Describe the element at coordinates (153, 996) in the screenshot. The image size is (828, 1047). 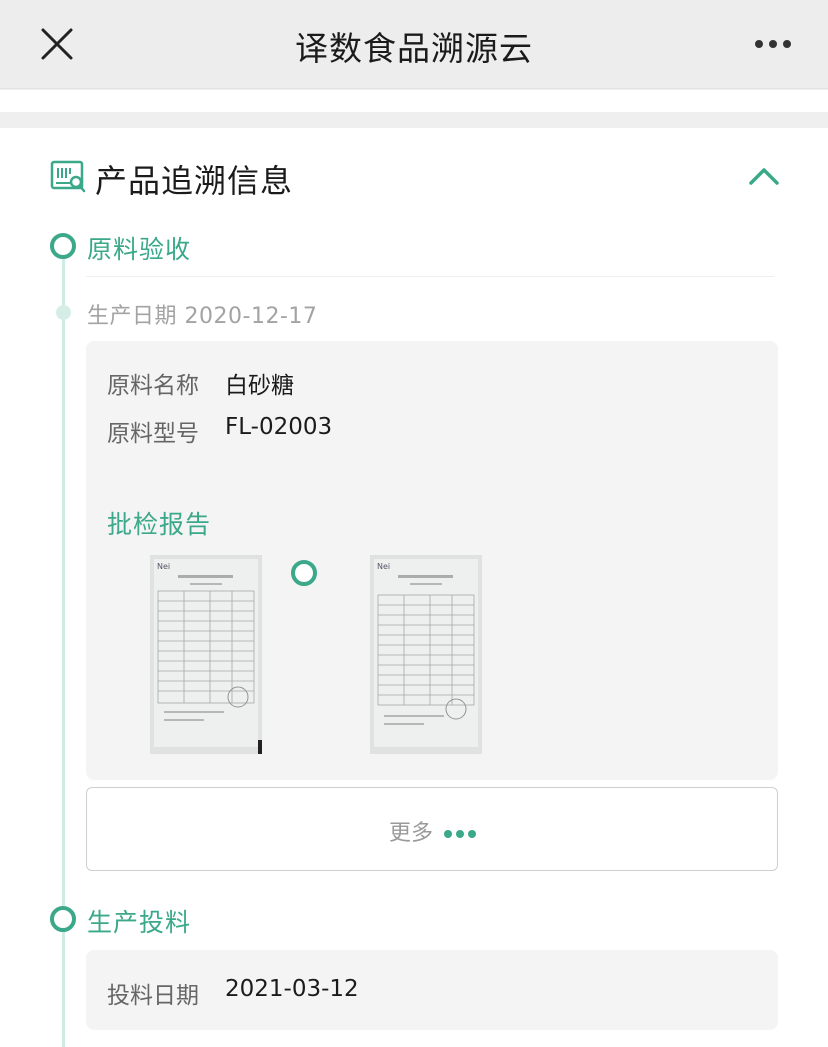
I see `feeding-date-label: 投料日期` at that location.